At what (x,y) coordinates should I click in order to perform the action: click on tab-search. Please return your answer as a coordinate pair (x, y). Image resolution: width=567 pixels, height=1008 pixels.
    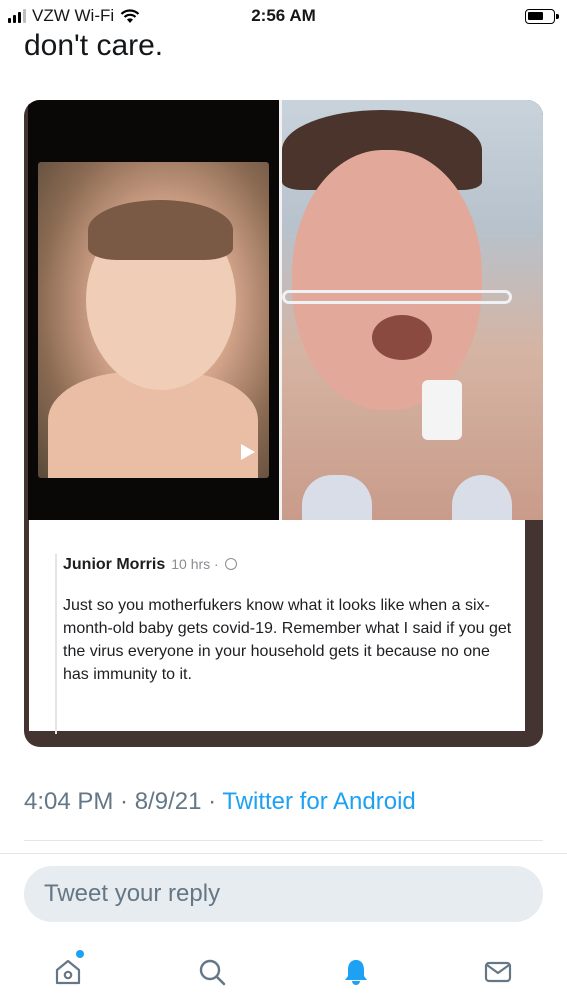
    Looking at the image, I should click on (212, 972).